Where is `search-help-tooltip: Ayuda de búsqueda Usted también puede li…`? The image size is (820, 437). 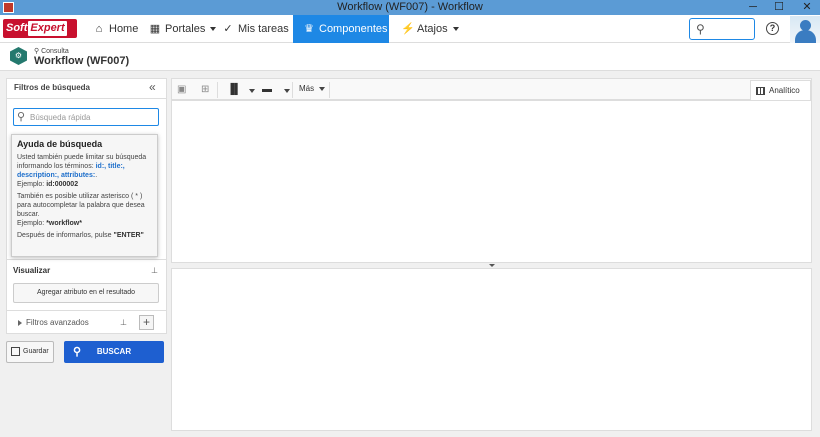 search-help-tooltip: Ayuda de búsqueda Usted también puede li… is located at coordinates (84, 195).